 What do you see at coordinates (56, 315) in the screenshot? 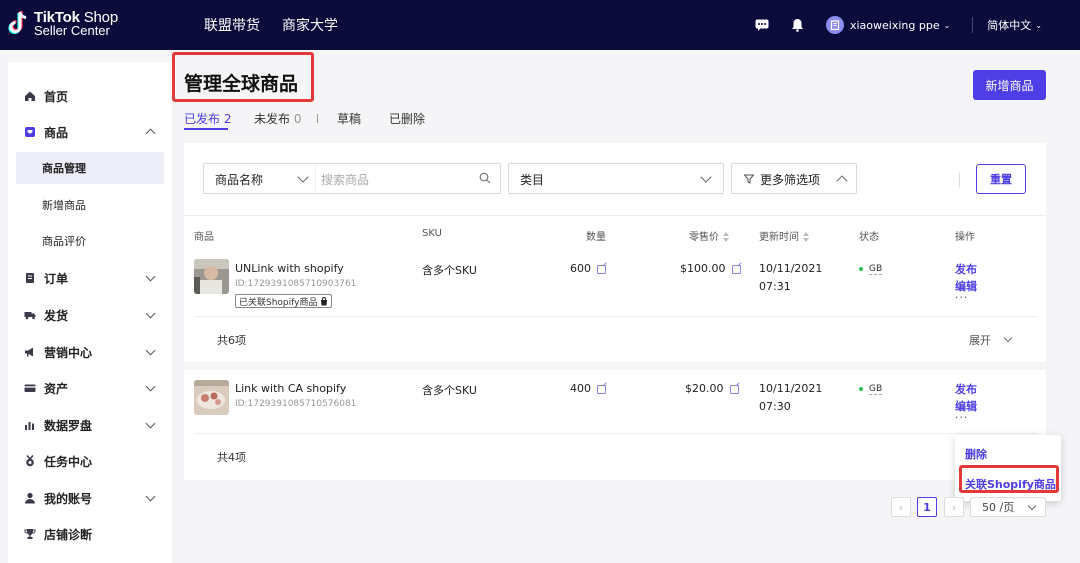
I see `sidebar-item-label: 发货` at bounding box center [56, 315].